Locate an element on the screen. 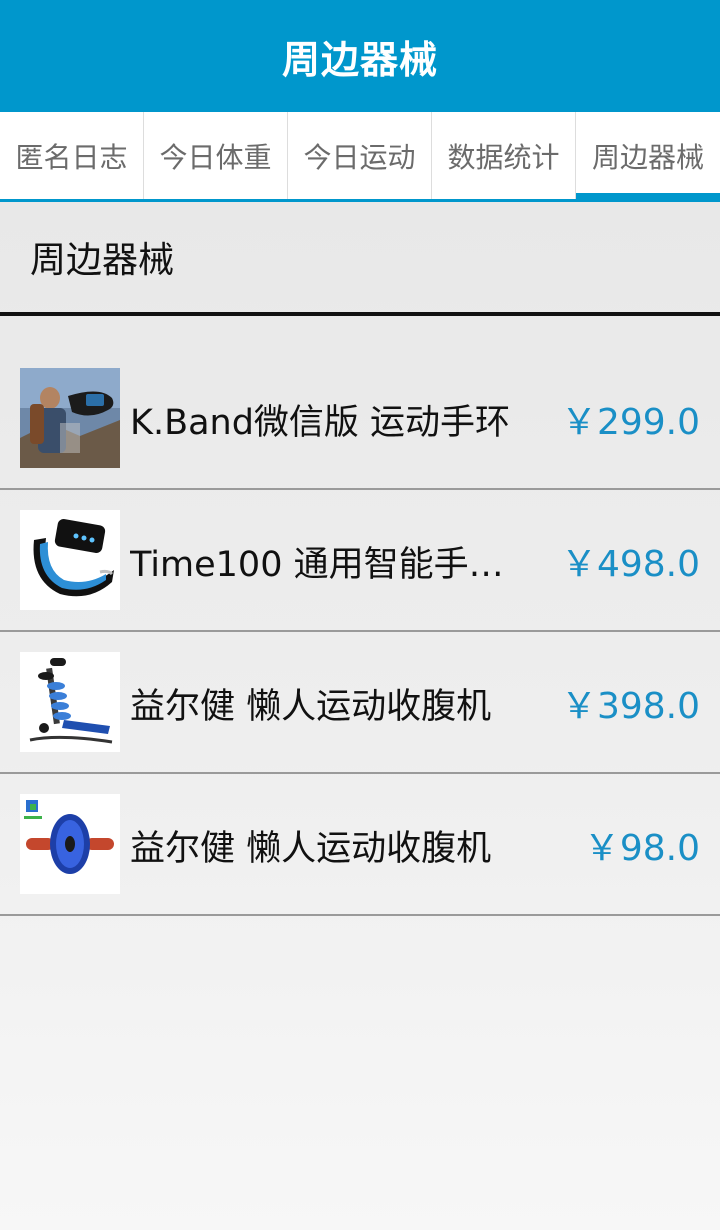 This screenshot has width=720, height=1230. tab-today-weight: 今日体重 is located at coordinates (216, 155).